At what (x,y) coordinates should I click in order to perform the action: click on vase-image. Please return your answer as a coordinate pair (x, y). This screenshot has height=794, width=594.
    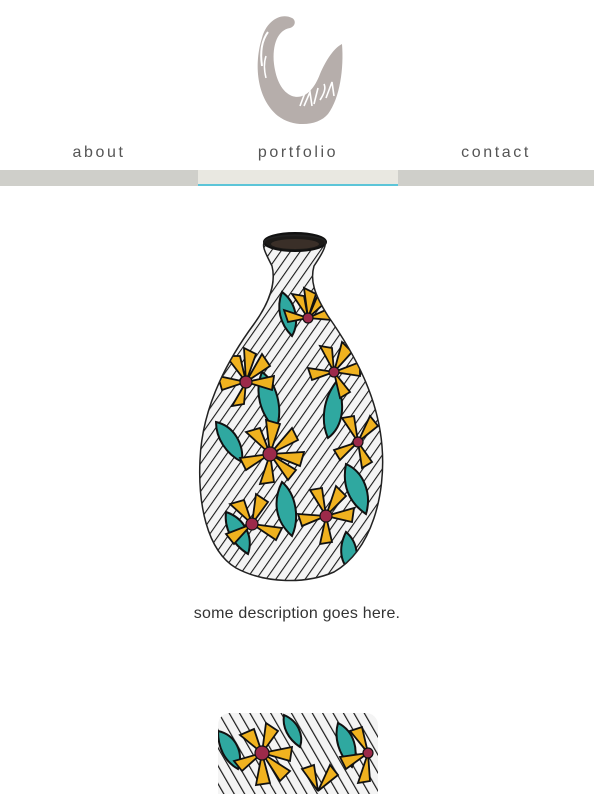
    Looking at the image, I should click on (291, 408).